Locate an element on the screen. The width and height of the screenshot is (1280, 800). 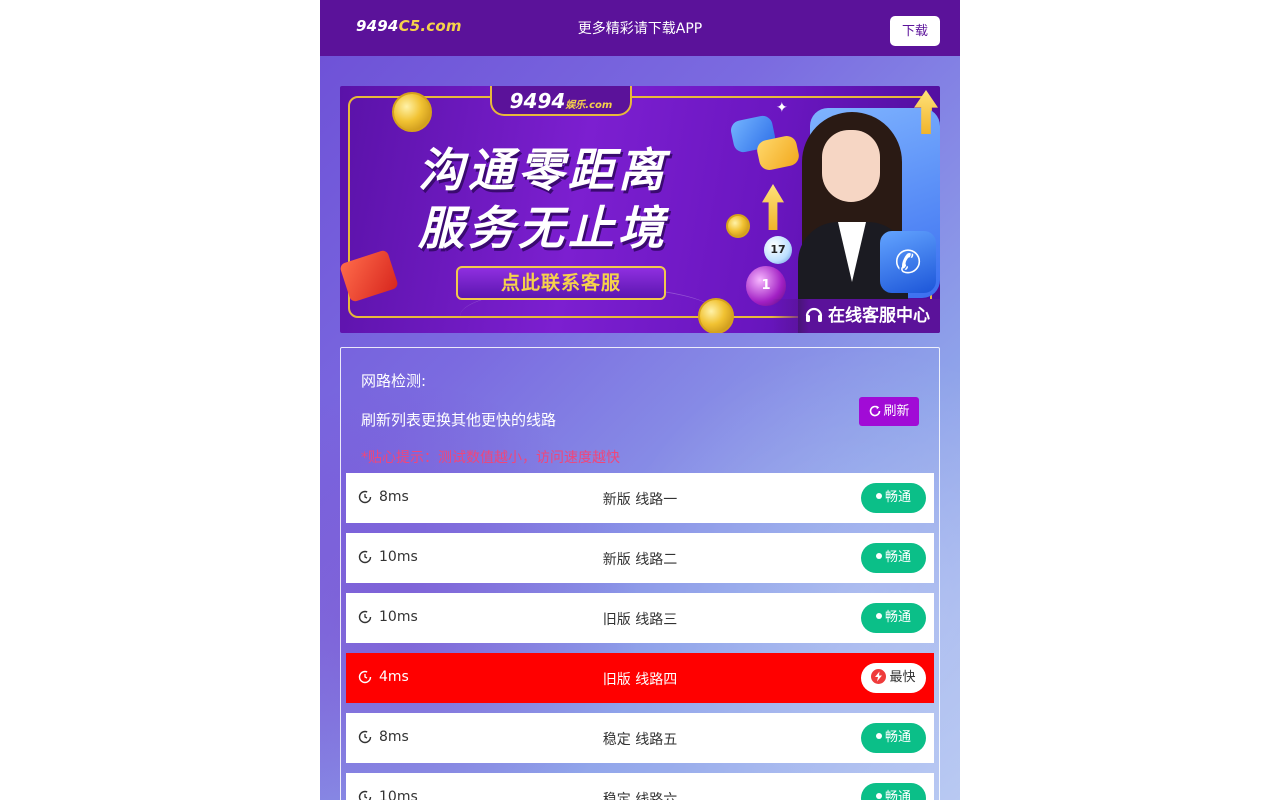
fastest-badge: 最快 is located at coordinates (893, 678).